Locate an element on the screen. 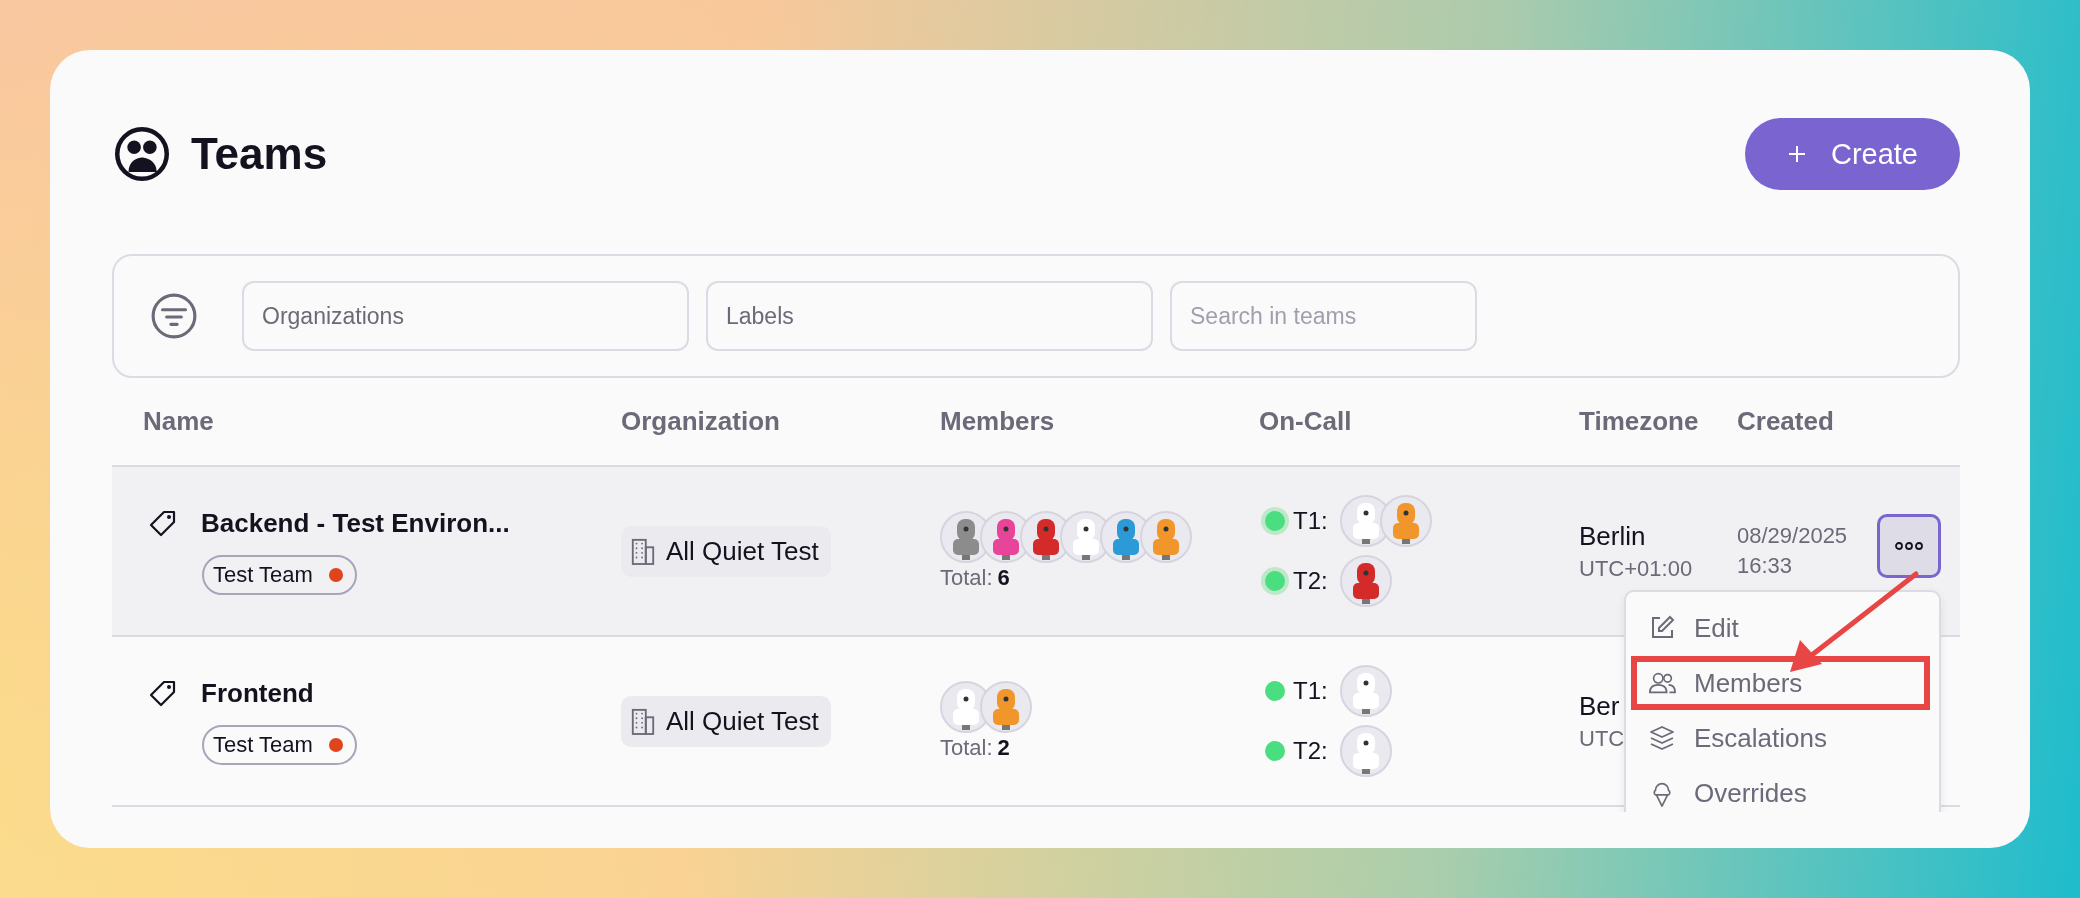 The image size is (2080, 898). column-header: Created is located at coordinates (1786, 421).